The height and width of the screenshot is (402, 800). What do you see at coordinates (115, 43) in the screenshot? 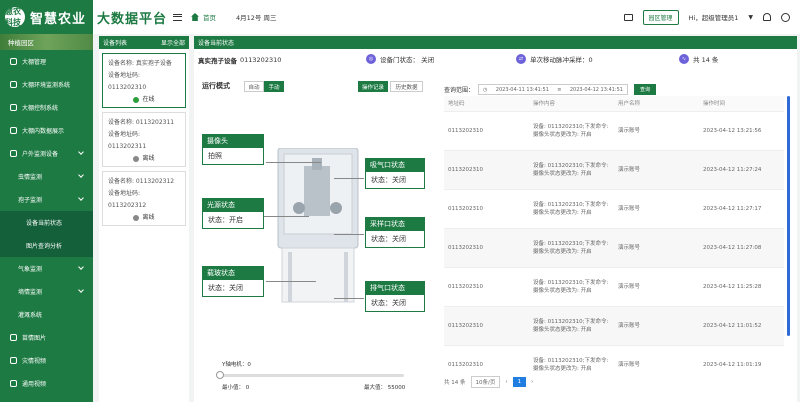
I see `device-list-title: 设备列表` at bounding box center [115, 43].